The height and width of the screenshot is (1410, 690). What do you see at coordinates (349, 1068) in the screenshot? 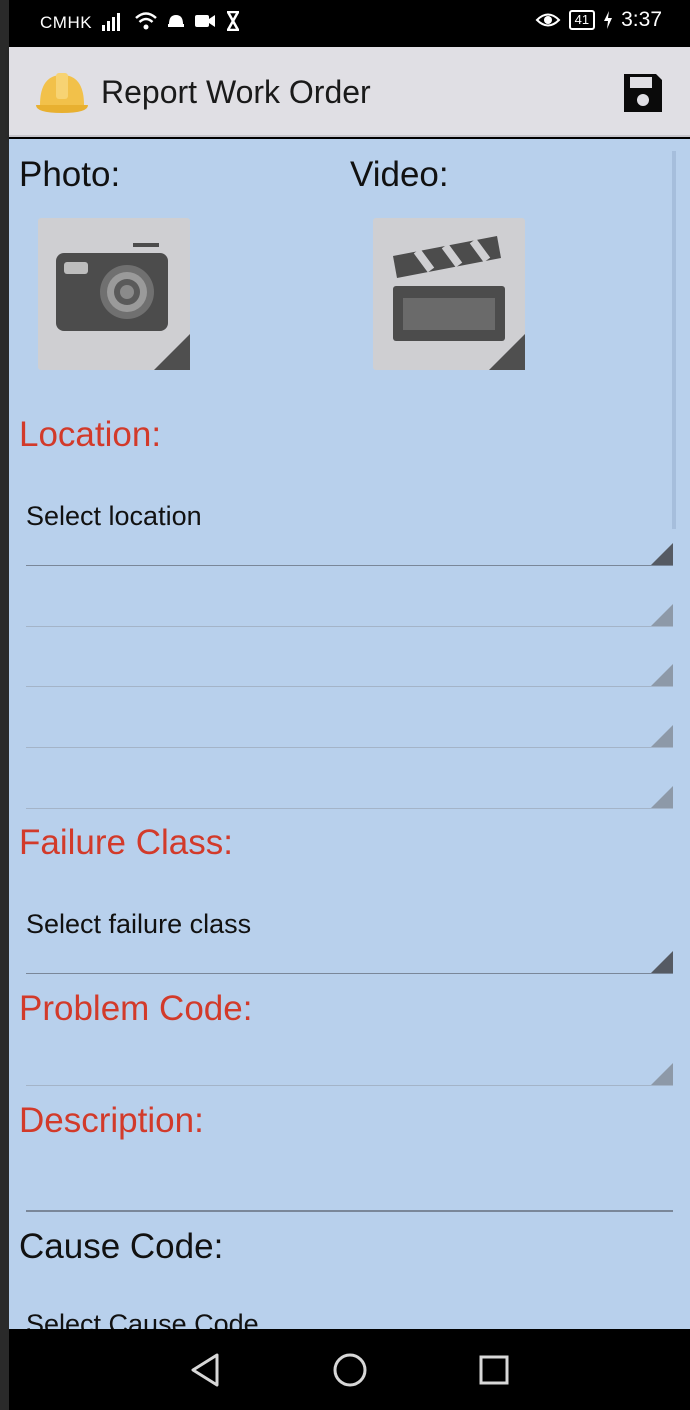
I see `problem-code-select` at bounding box center [349, 1068].